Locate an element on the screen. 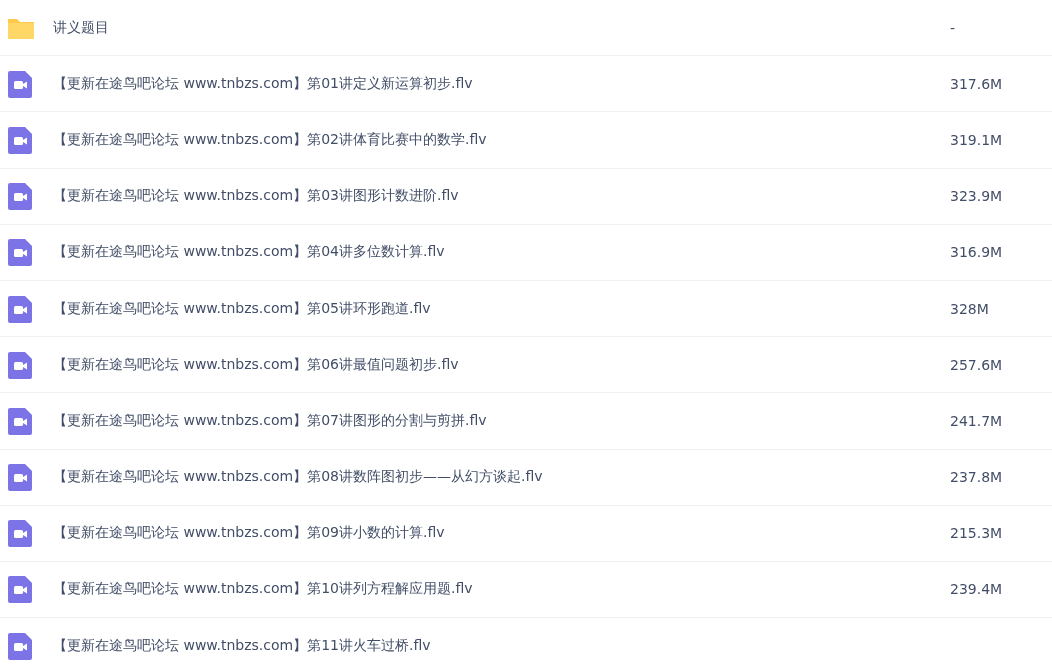  file-size: 239.4M is located at coordinates (977, 589).